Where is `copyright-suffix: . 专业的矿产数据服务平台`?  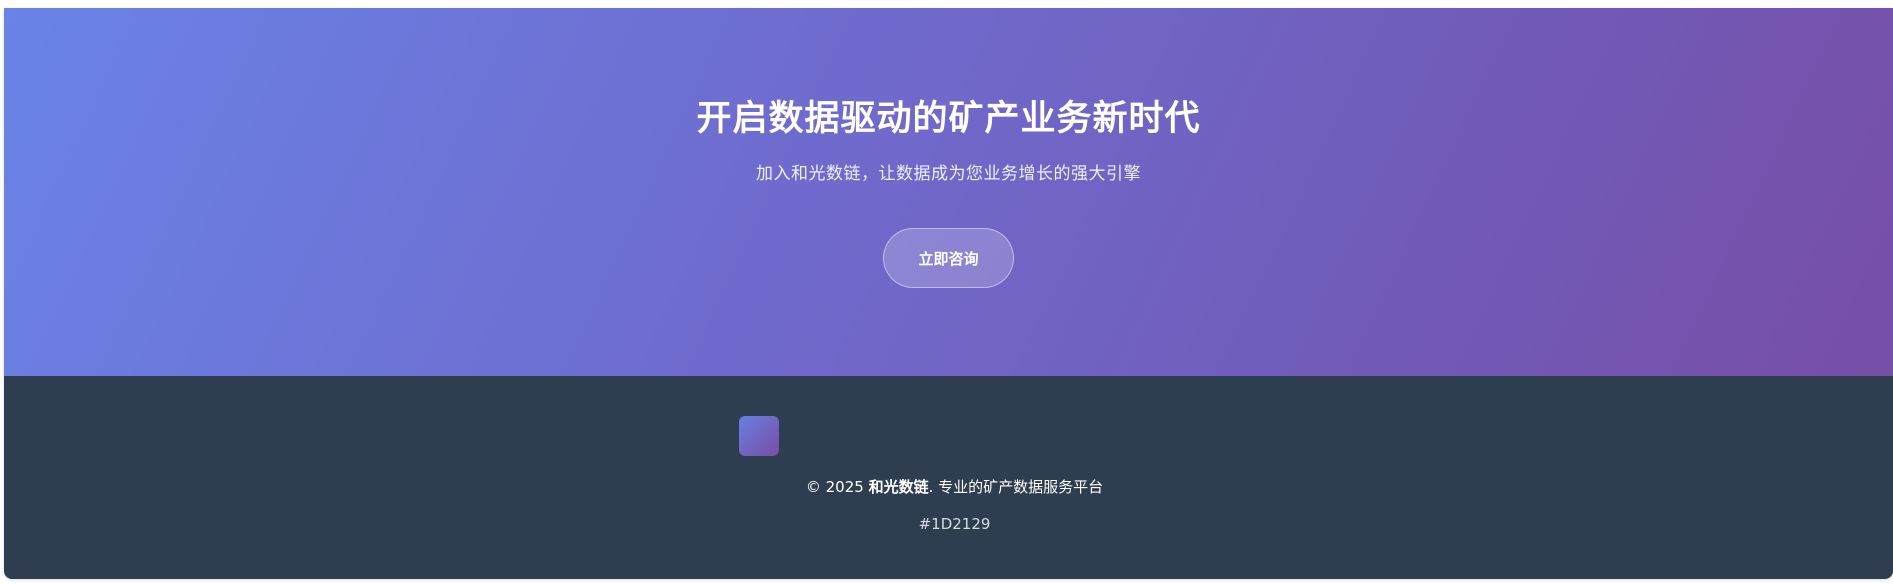
copyright-suffix: . 专业的矿产数据服务平台 is located at coordinates (1016, 487).